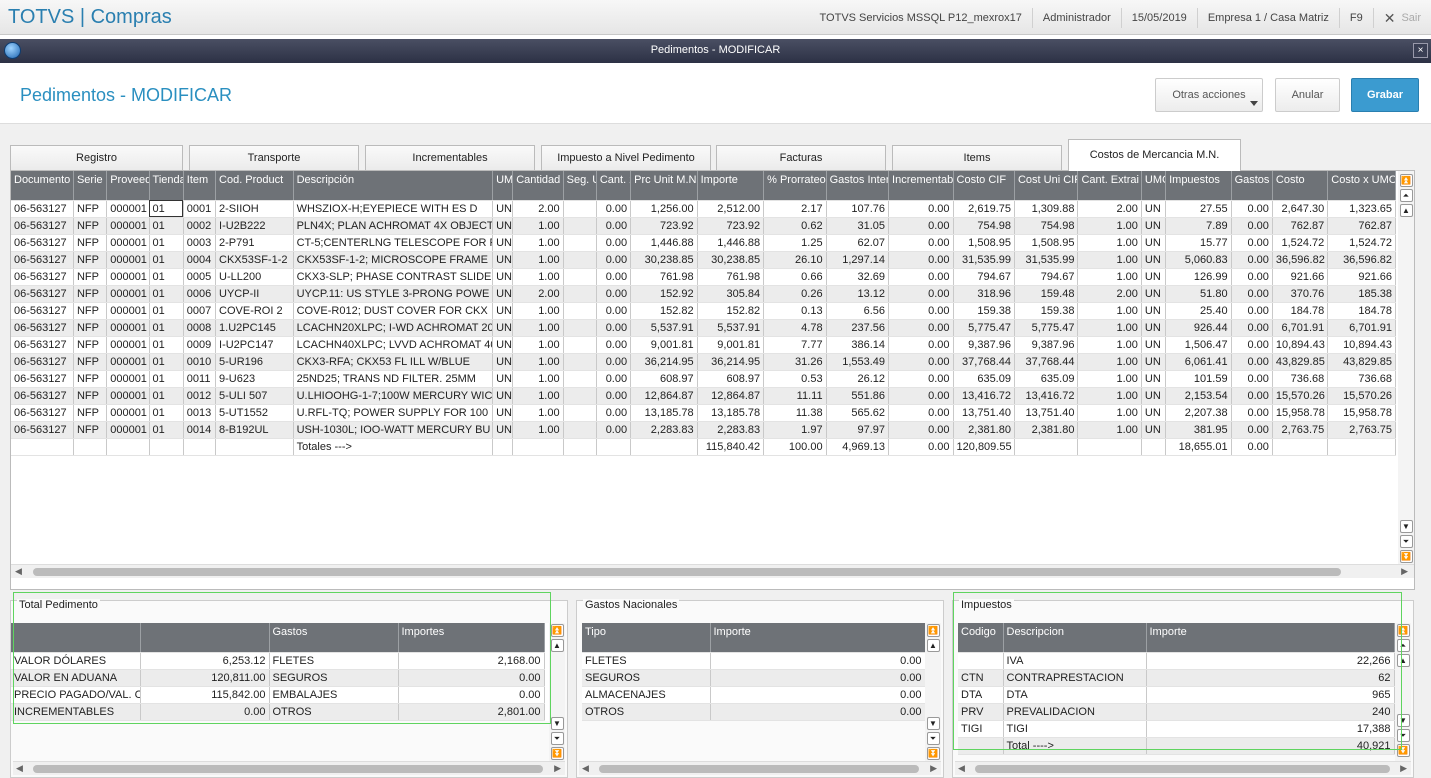 The height and width of the screenshot is (778, 1431). I want to click on table-cell: 318.96, so click(984, 294).